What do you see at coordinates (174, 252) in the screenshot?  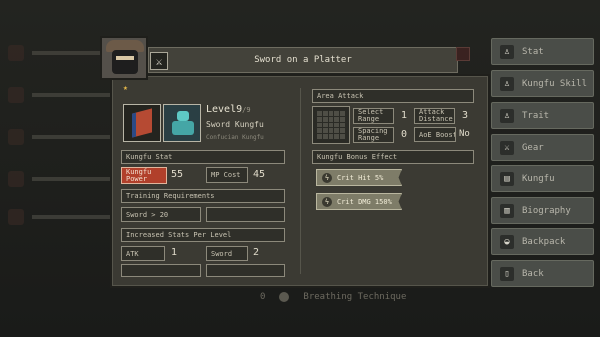 I see `stat-atk-value: 1` at bounding box center [174, 252].